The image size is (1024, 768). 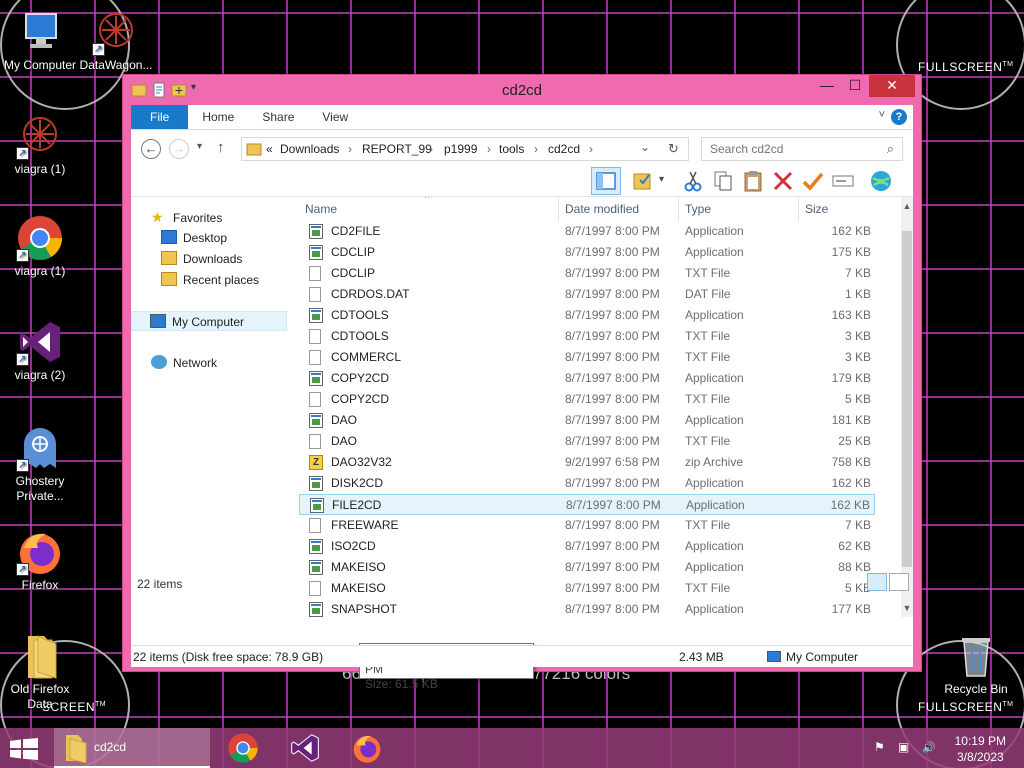 I want to click on volume-icon: 🔊, so click(x=929, y=747).